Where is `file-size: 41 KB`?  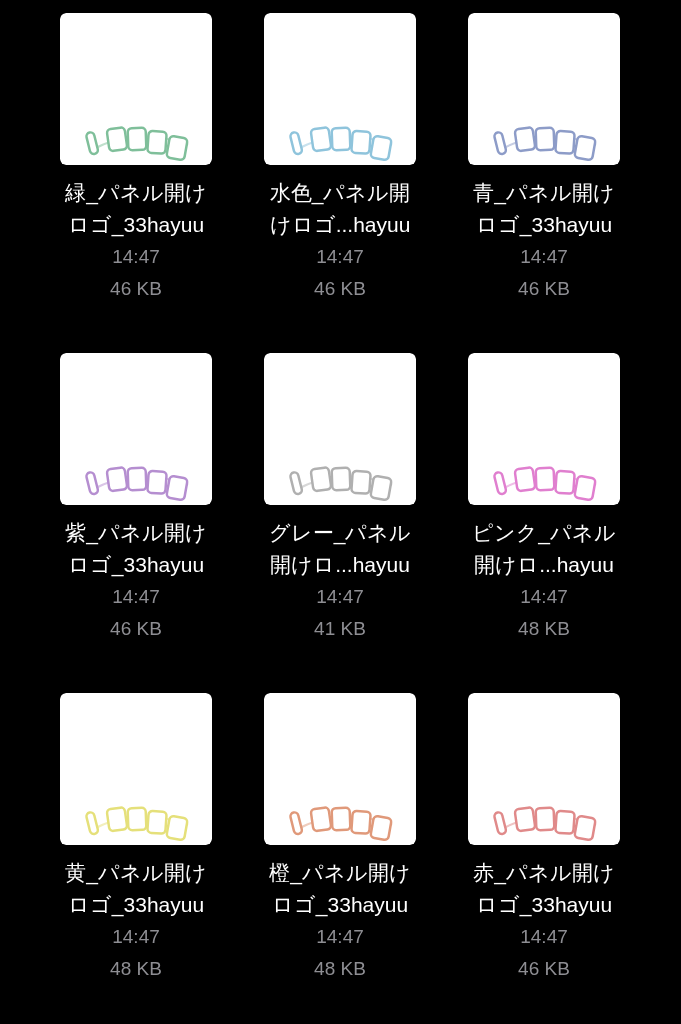 file-size: 41 KB is located at coordinates (340, 629).